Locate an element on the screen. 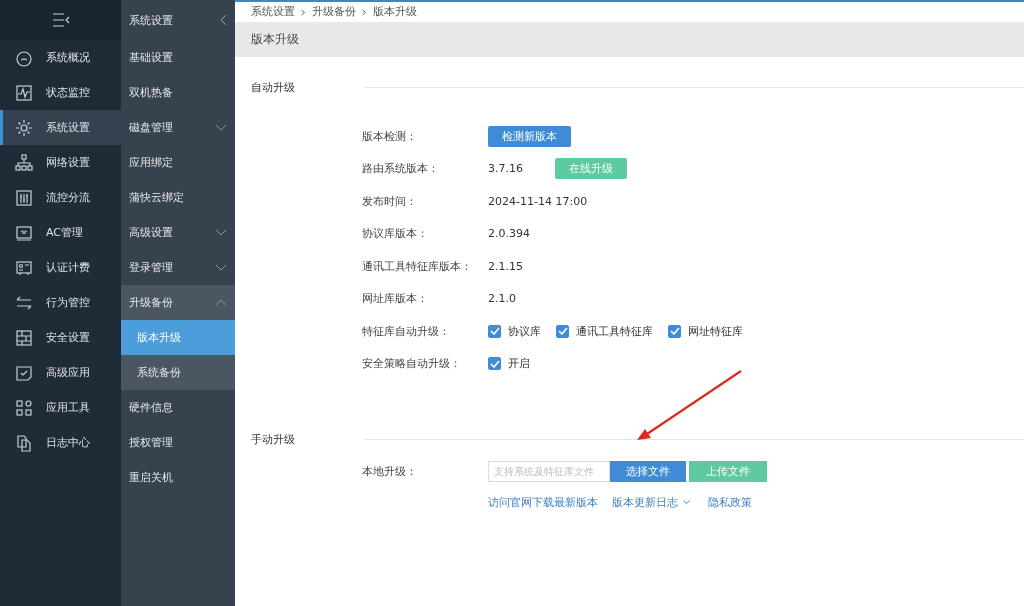 This screenshot has width=1024, height=606. nav-item: 认证计费 is located at coordinates (60, 267).